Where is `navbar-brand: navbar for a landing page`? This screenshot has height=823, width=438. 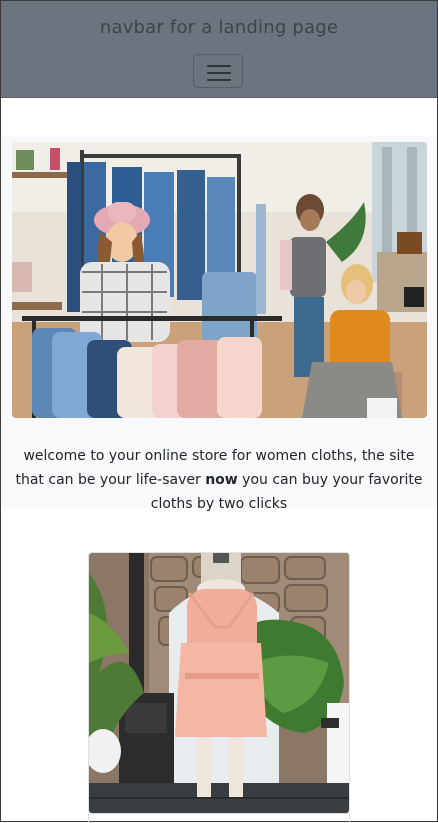
navbar-brand: navbar for a landing page is located at coordinates (219, 27).